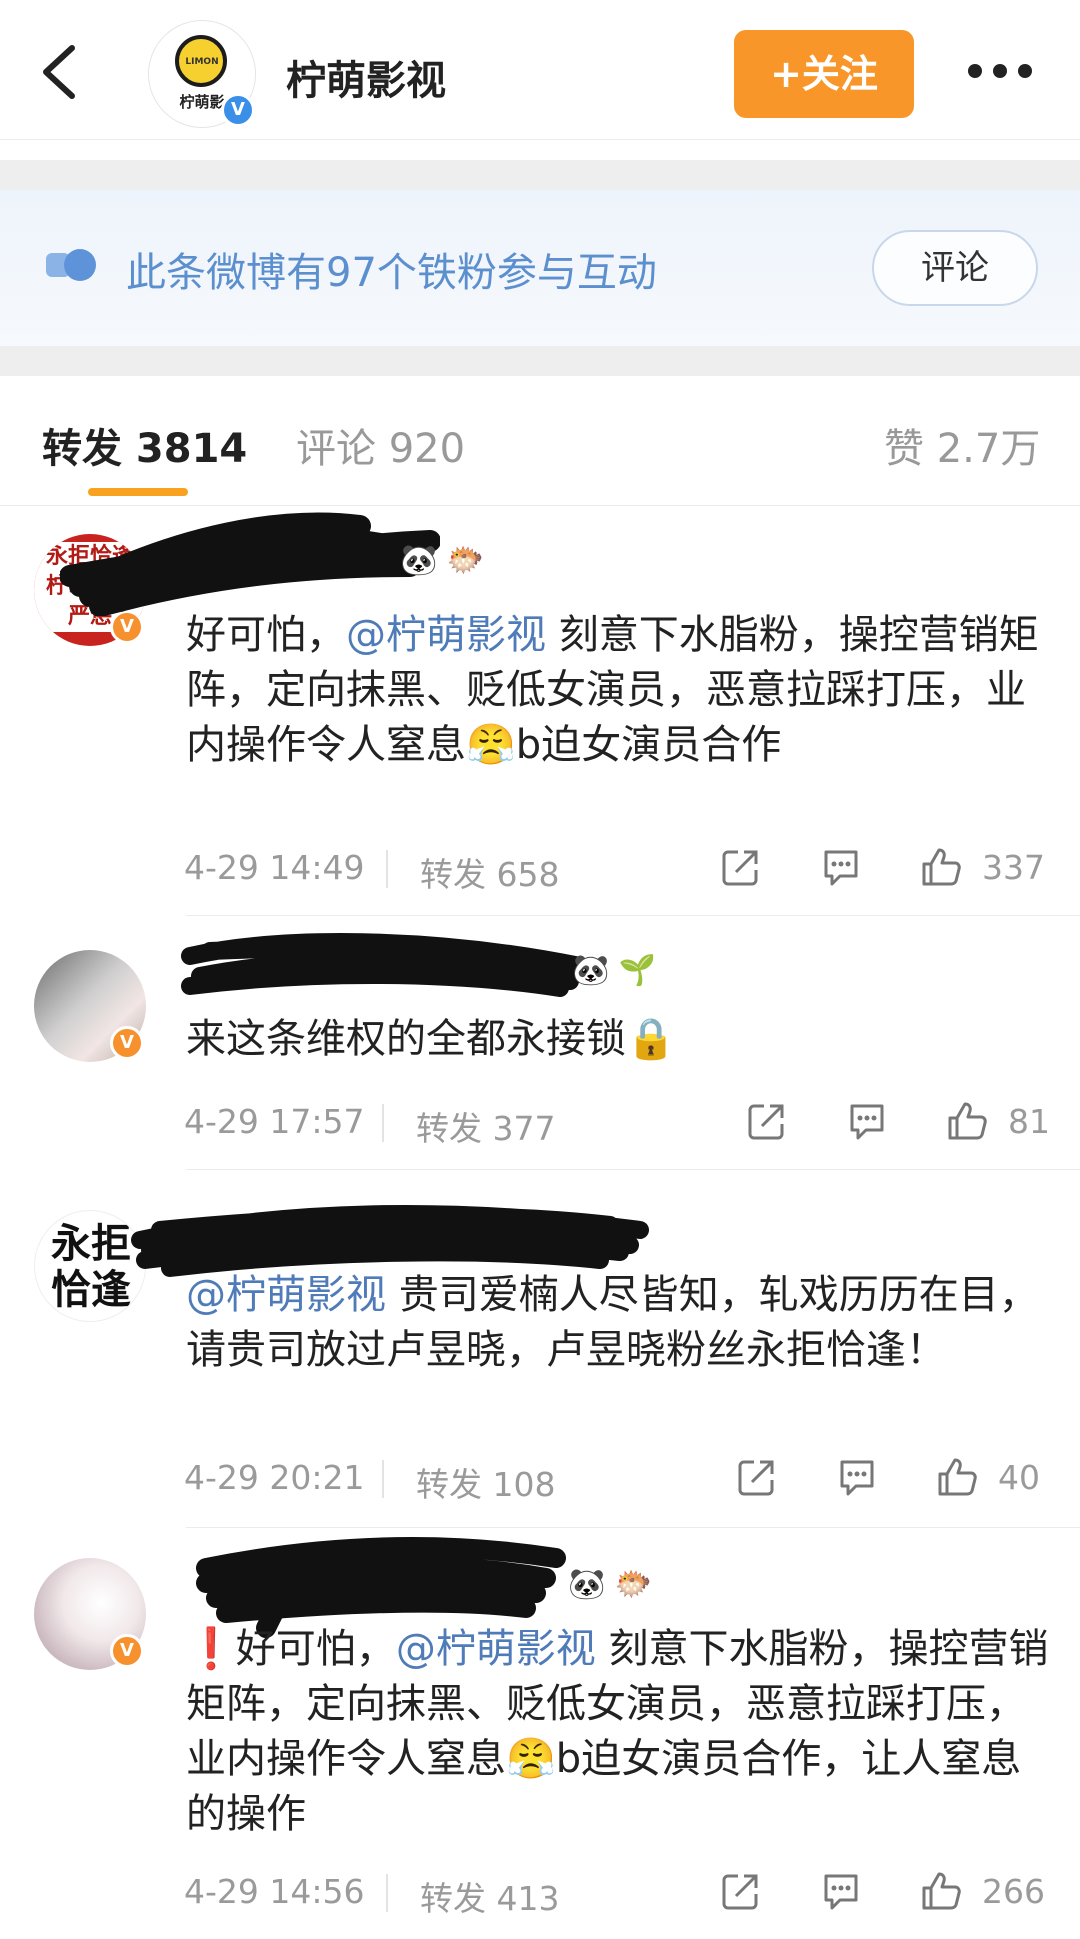 This screenshot has height=1939, width=1080. Describe the element at coordinates (380, 445) in the screenshot. I see `tab-comments: 评论 920` at that location.